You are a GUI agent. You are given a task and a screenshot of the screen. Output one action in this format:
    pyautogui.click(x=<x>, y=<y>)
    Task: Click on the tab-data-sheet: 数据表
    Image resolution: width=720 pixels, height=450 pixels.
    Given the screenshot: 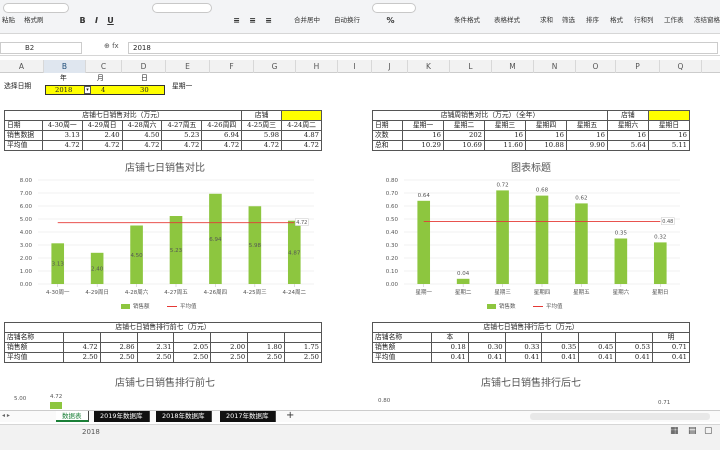 What is the action you would take?
    pyautogui.click(x=72, y=416)
    